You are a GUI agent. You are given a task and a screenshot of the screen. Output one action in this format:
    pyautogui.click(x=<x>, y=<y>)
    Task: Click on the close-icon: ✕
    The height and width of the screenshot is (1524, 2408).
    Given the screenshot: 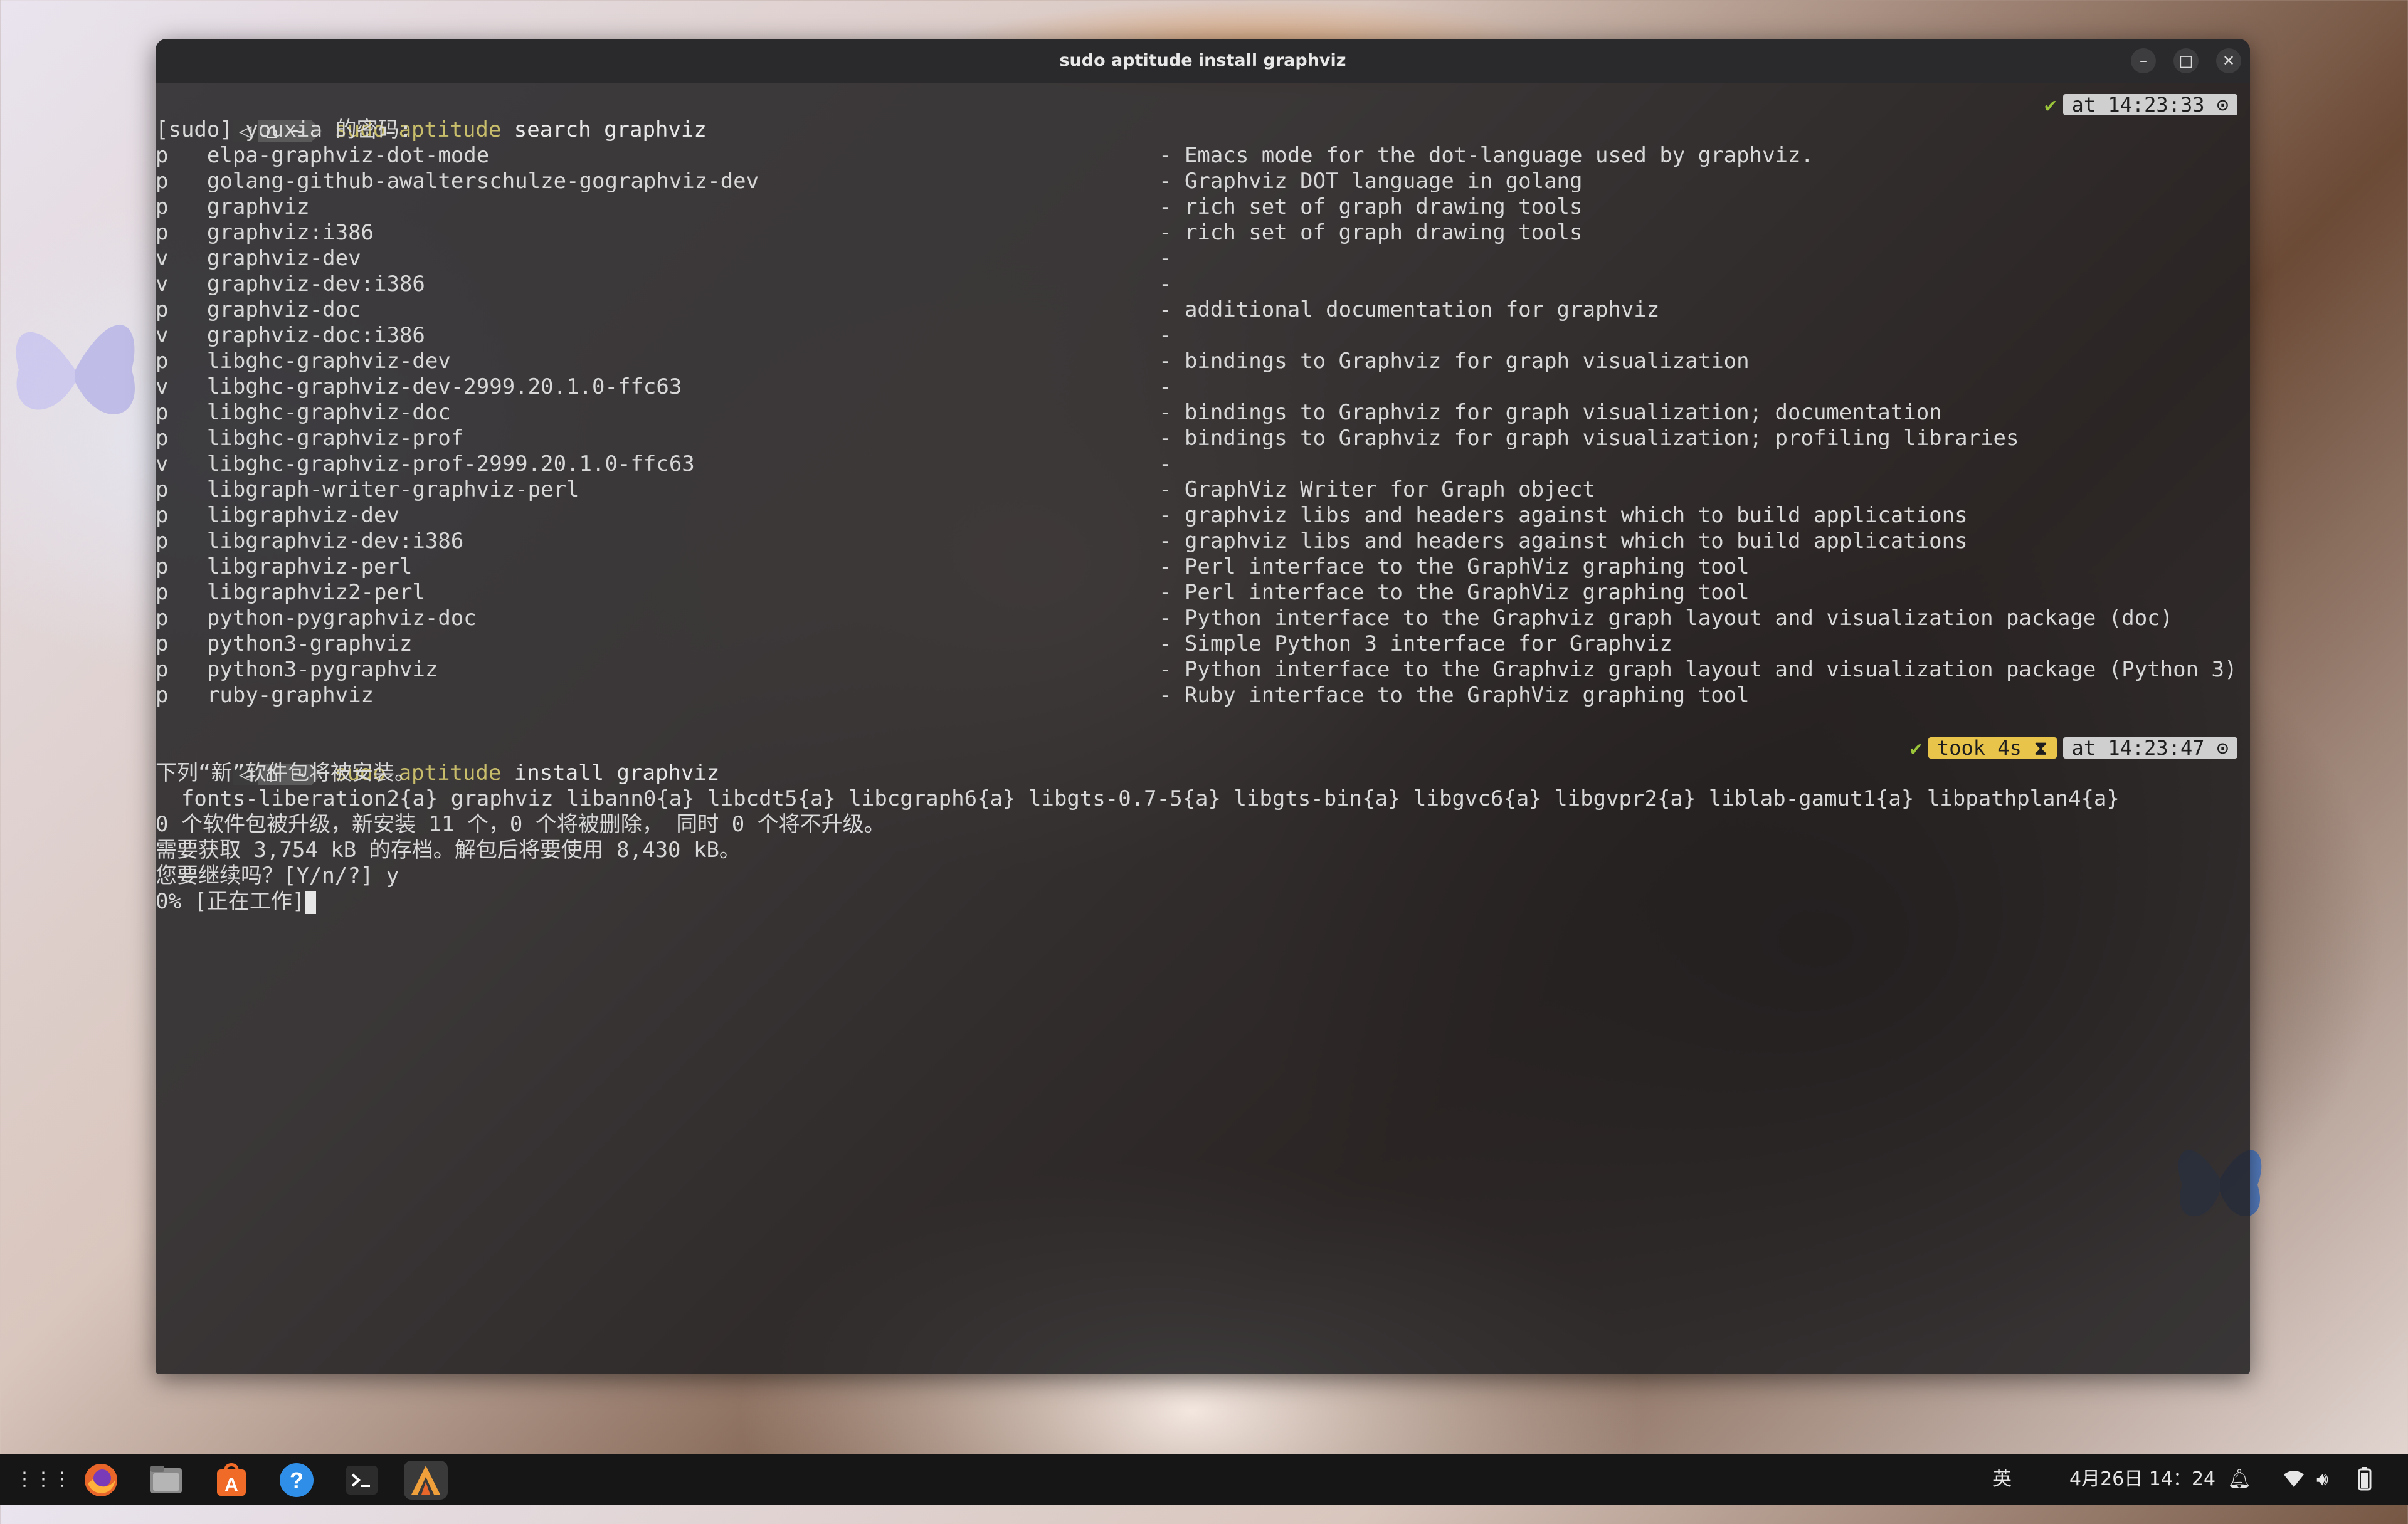 What is the action you would take?
    pyautogui.click(x=2228, y=60)
    